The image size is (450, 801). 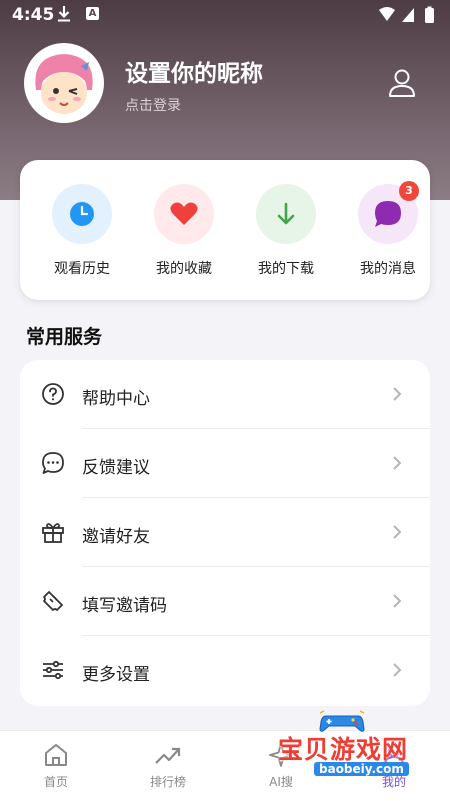 I want to click on invite-friends-row: 邀请好友, so click(x=225, y=532).